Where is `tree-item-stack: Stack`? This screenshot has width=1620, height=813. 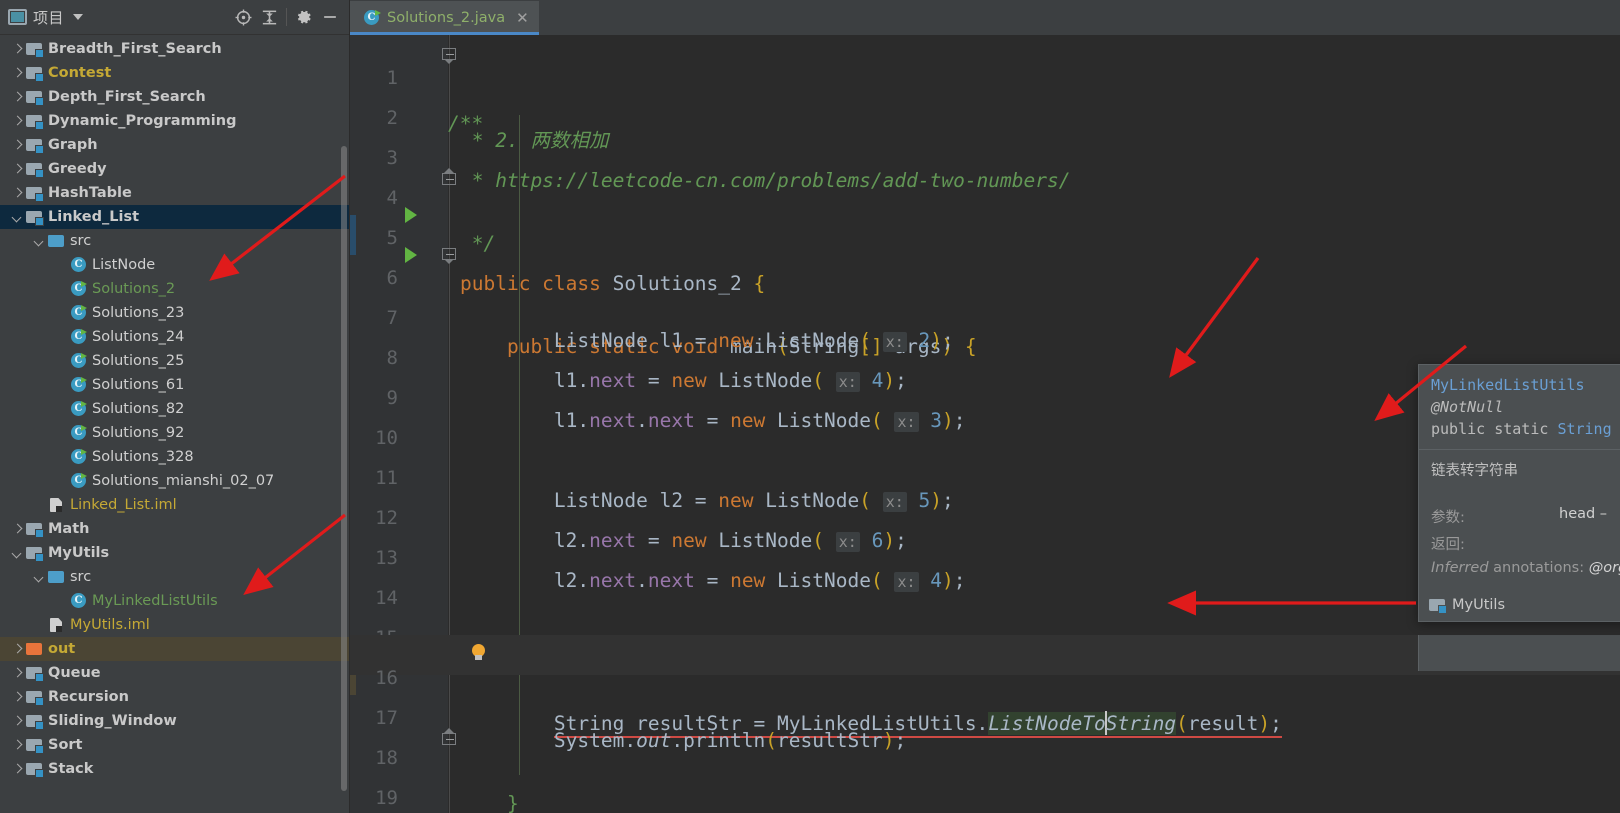
tree-item-stack: Stack is located at coordinates (174, 769).